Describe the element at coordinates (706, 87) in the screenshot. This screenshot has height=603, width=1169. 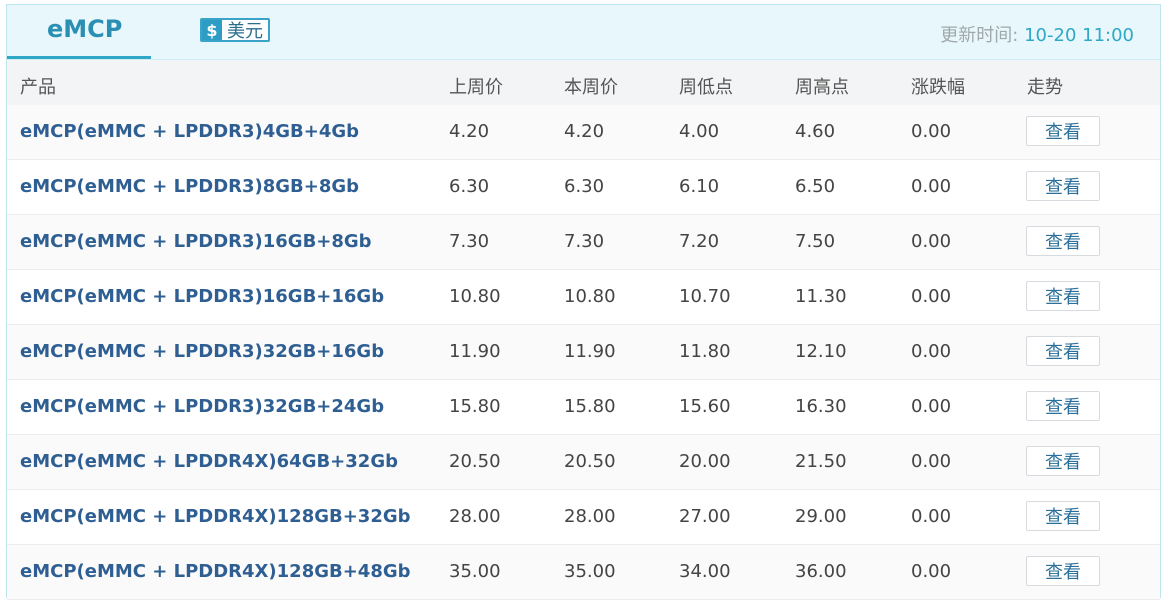
I see `col-week-low: 周低点` at that location.